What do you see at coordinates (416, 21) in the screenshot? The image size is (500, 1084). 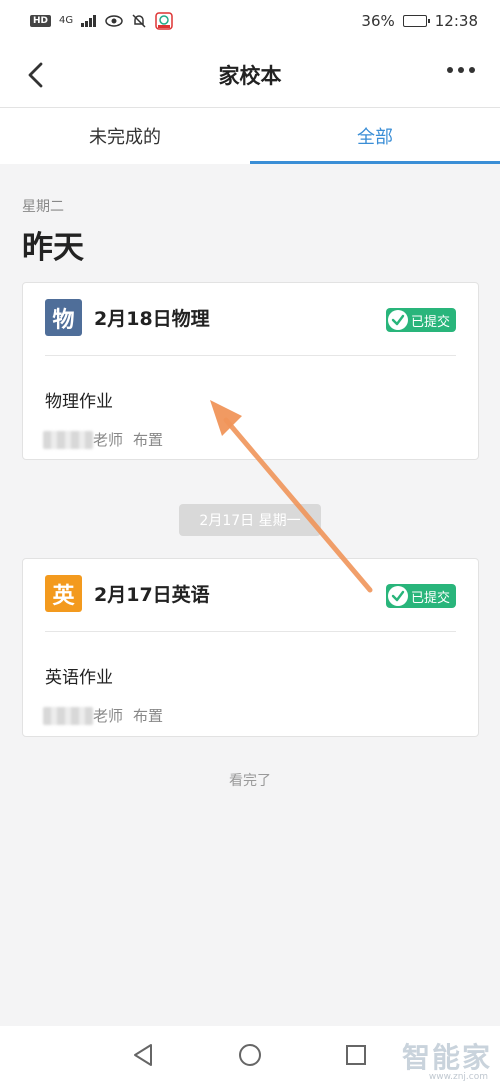 I see `battery-icon` at bounding box center [416, 21].